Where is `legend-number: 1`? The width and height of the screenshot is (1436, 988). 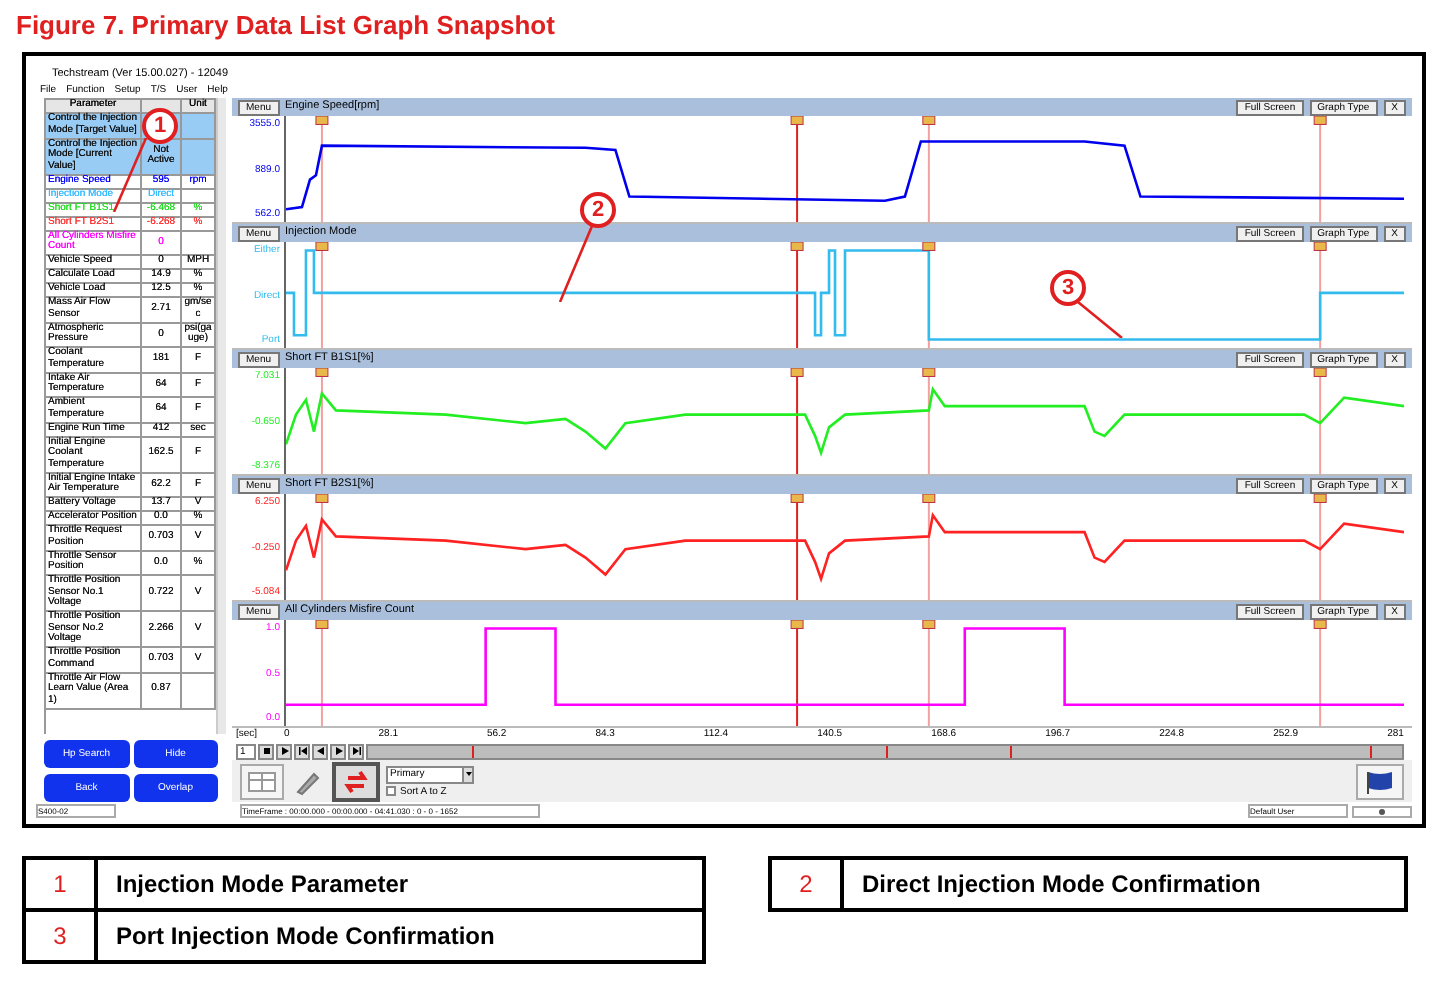
legend-number: 1 is located at coordinates (62, 884).